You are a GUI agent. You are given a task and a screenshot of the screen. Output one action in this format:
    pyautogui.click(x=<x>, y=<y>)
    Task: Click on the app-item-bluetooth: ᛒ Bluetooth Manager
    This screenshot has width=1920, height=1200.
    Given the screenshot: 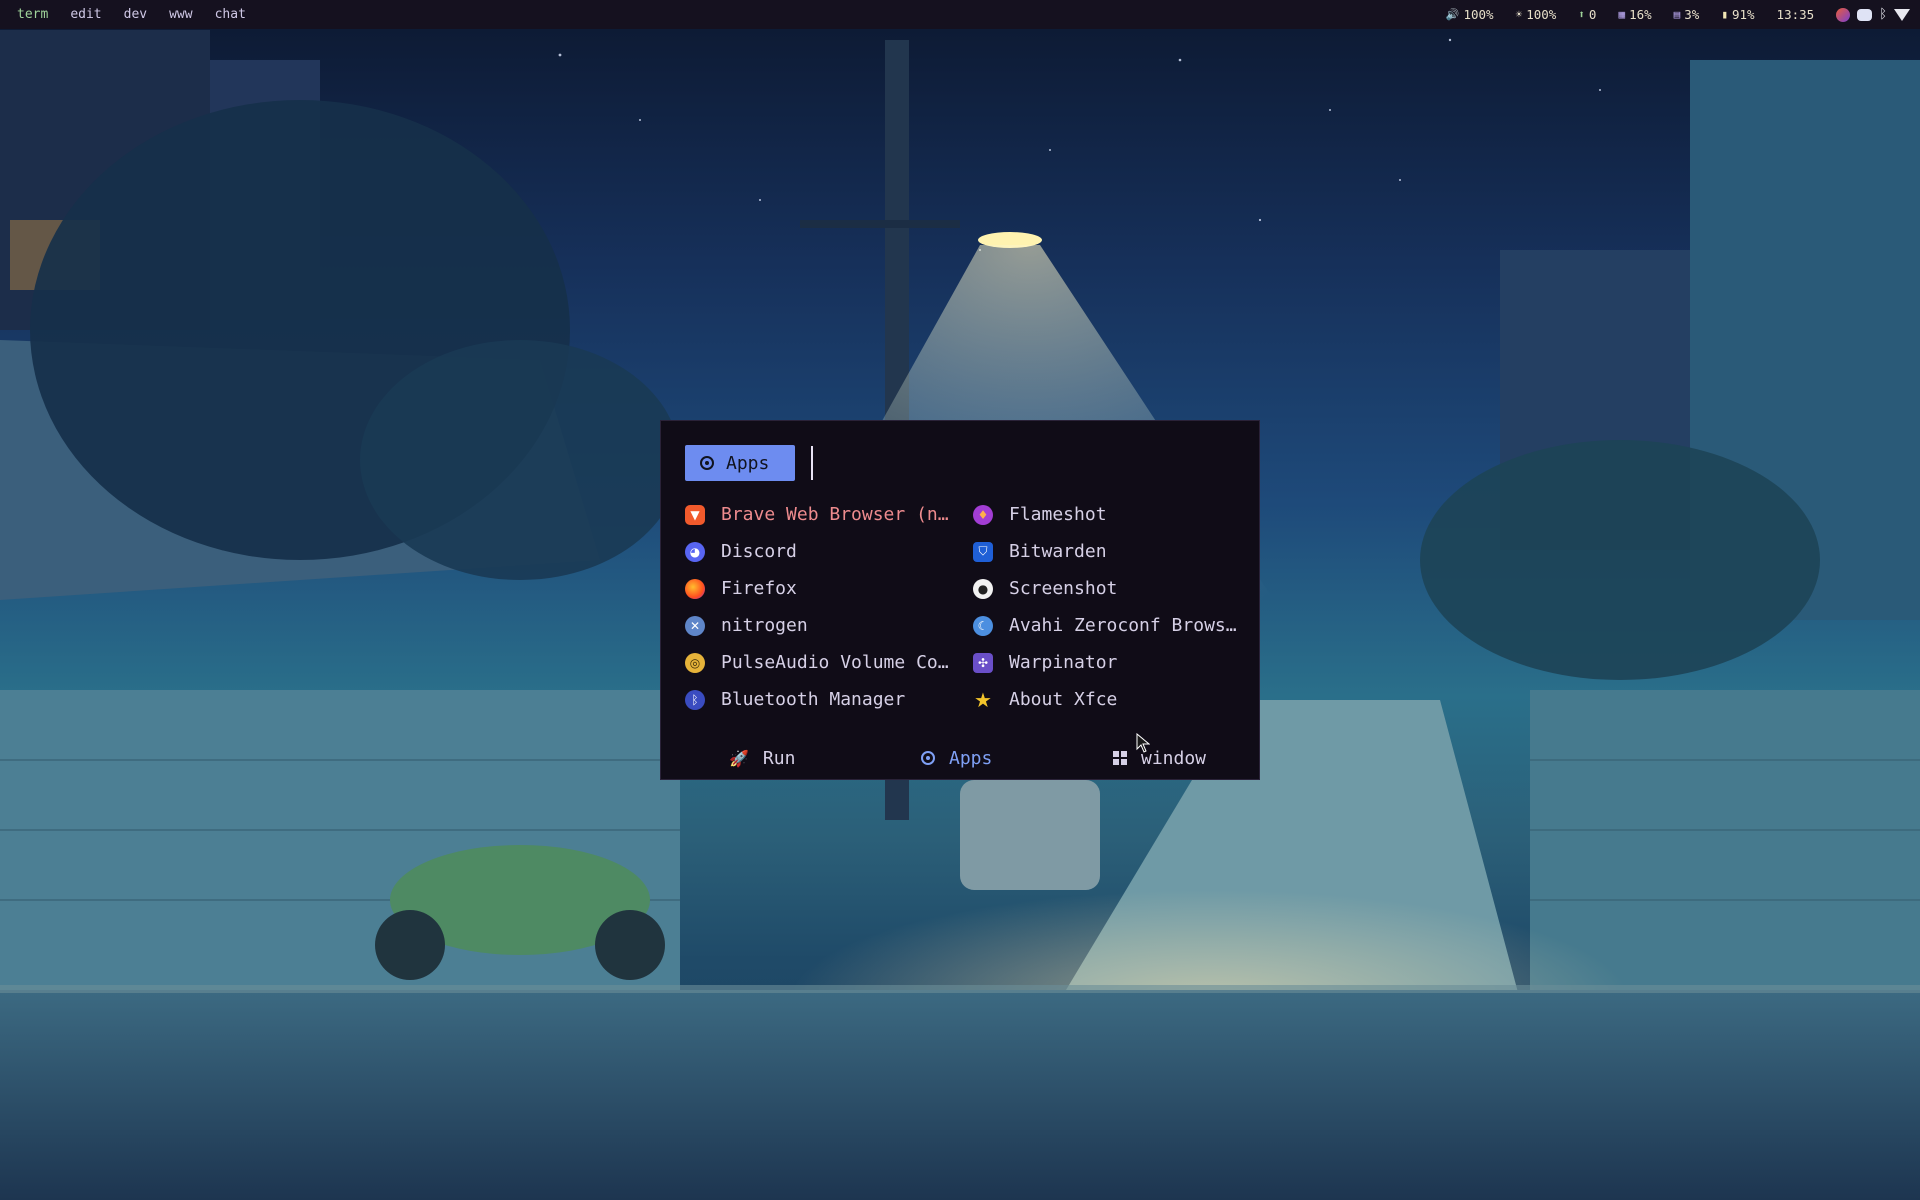 What is the action you would take?
    pyautogui.click(x=825, y=699)
    